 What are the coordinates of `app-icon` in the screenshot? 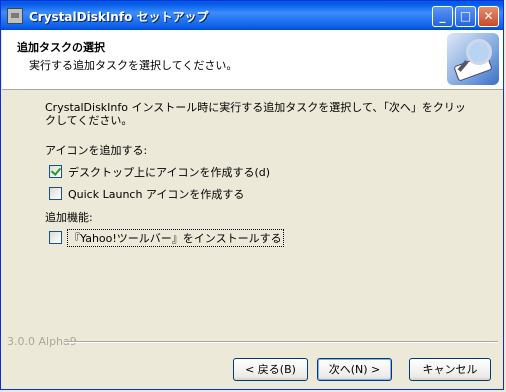 It's located at (15, 16).